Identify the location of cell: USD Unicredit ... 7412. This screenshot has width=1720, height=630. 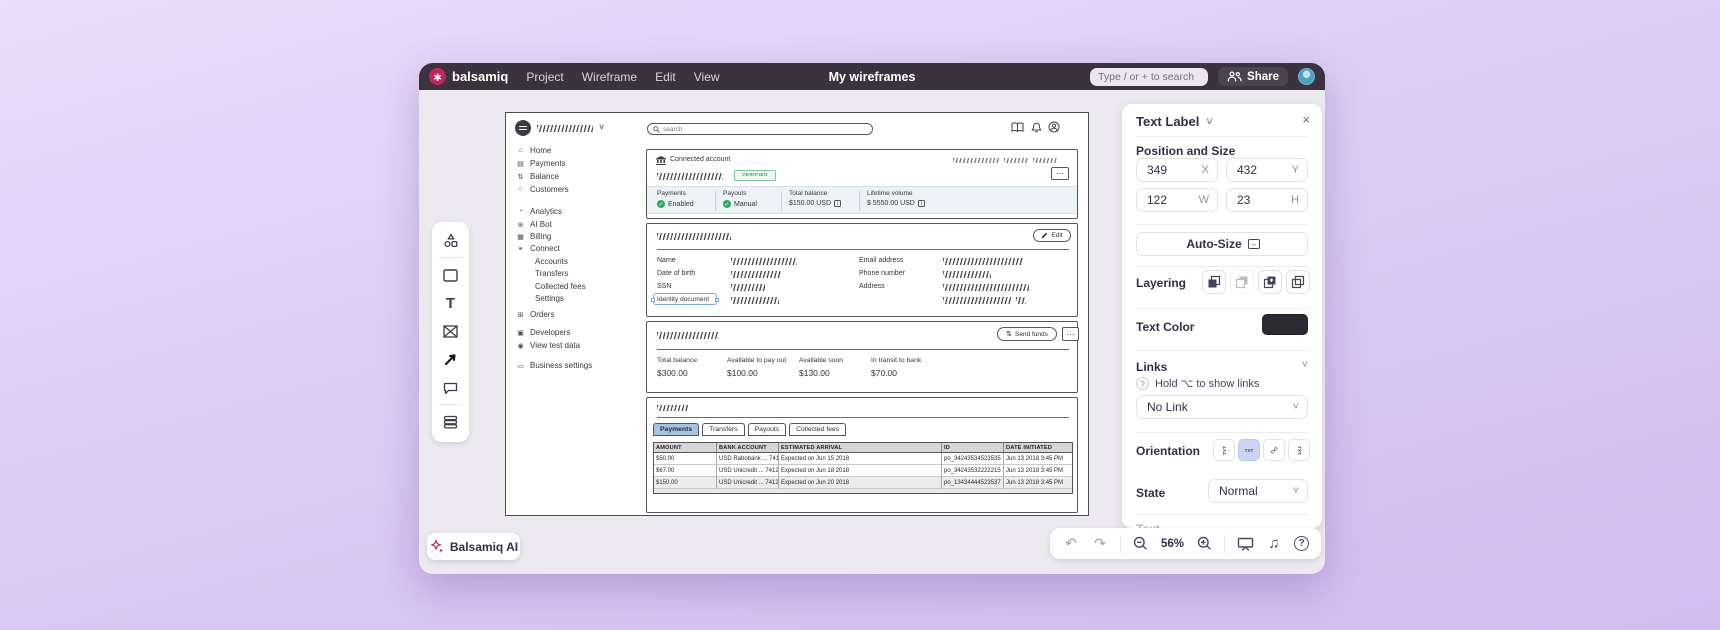
(748, 483).